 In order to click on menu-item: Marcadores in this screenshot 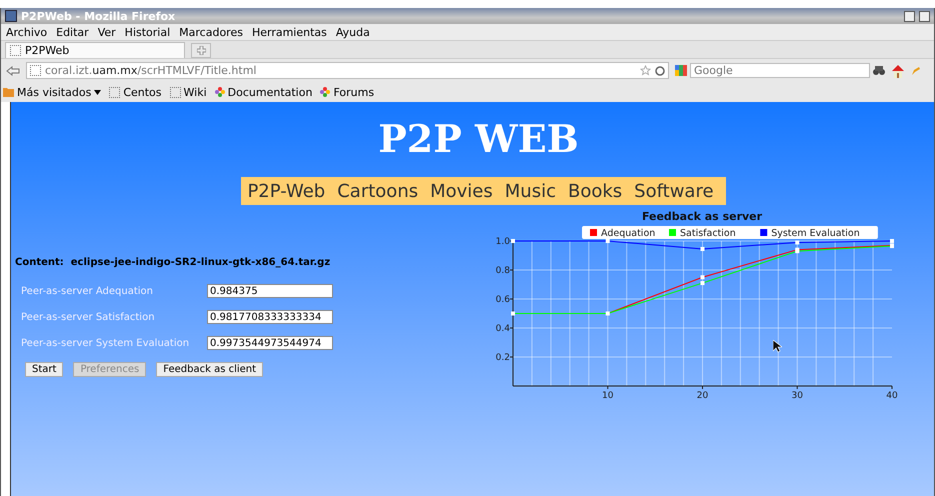, I will do `click(211, 32)`.